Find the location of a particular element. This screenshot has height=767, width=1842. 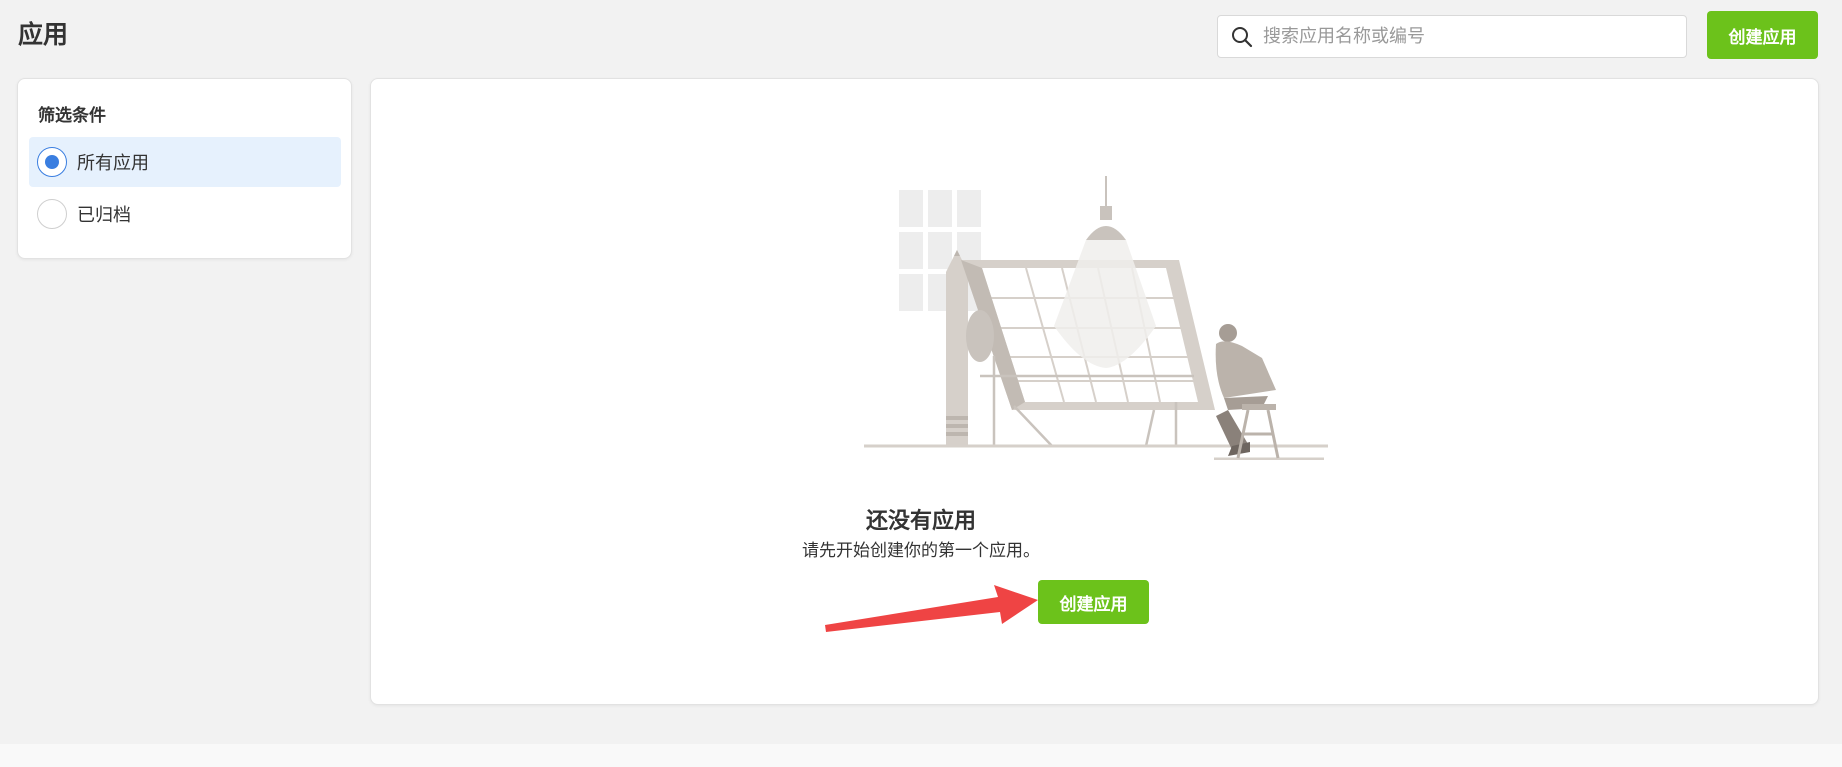

header-create-app-button: 创建应用 is located at coordinates (1762, 35).